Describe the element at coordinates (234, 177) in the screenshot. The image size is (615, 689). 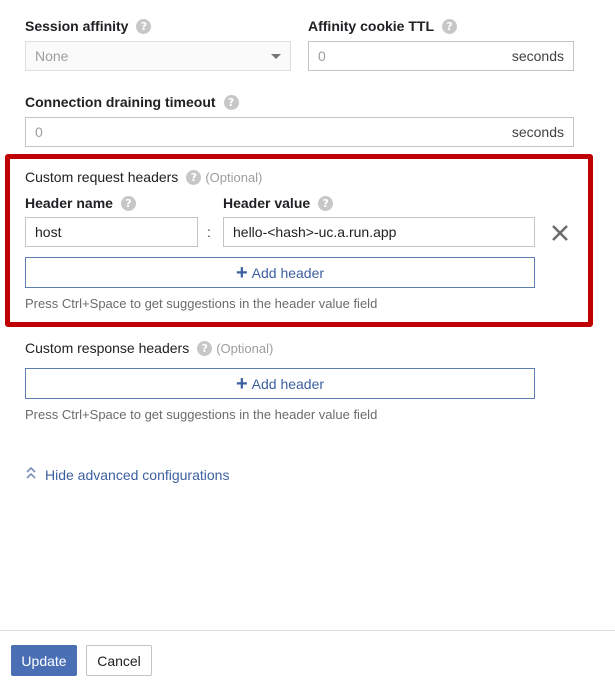
I see `request-headers-optional: (Optional)` at that location.